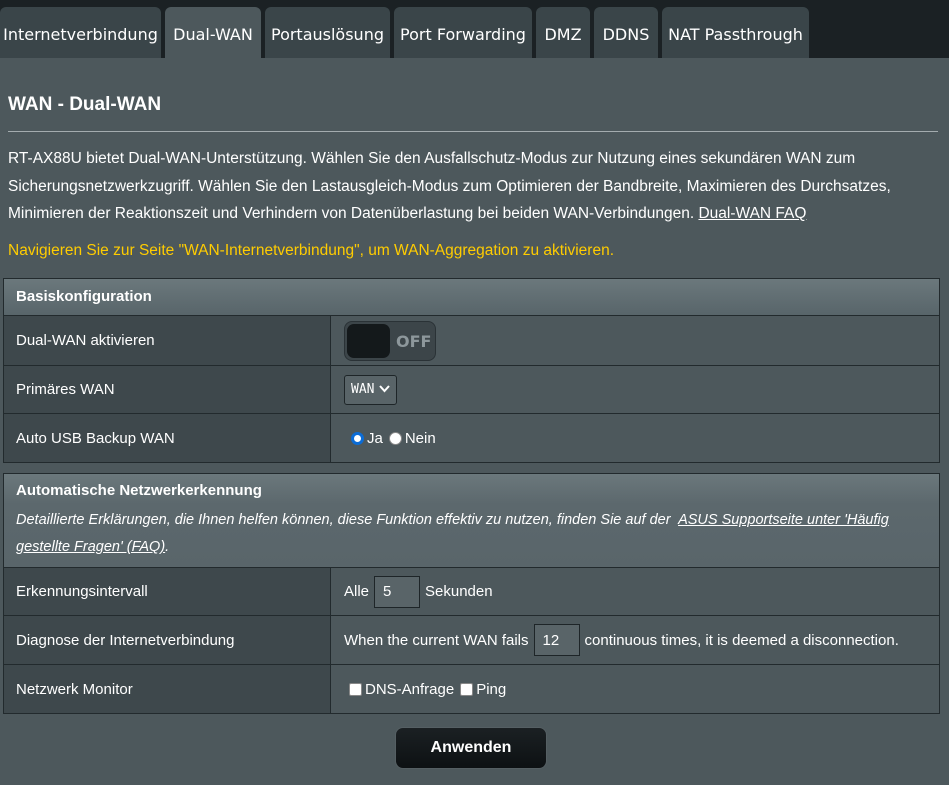 This screenshot has height=785, width=949. What do you see at coordinates (471, 748) in the screenshot?
I see `apply-button: Anwenden` at bounding box center [471, 748].